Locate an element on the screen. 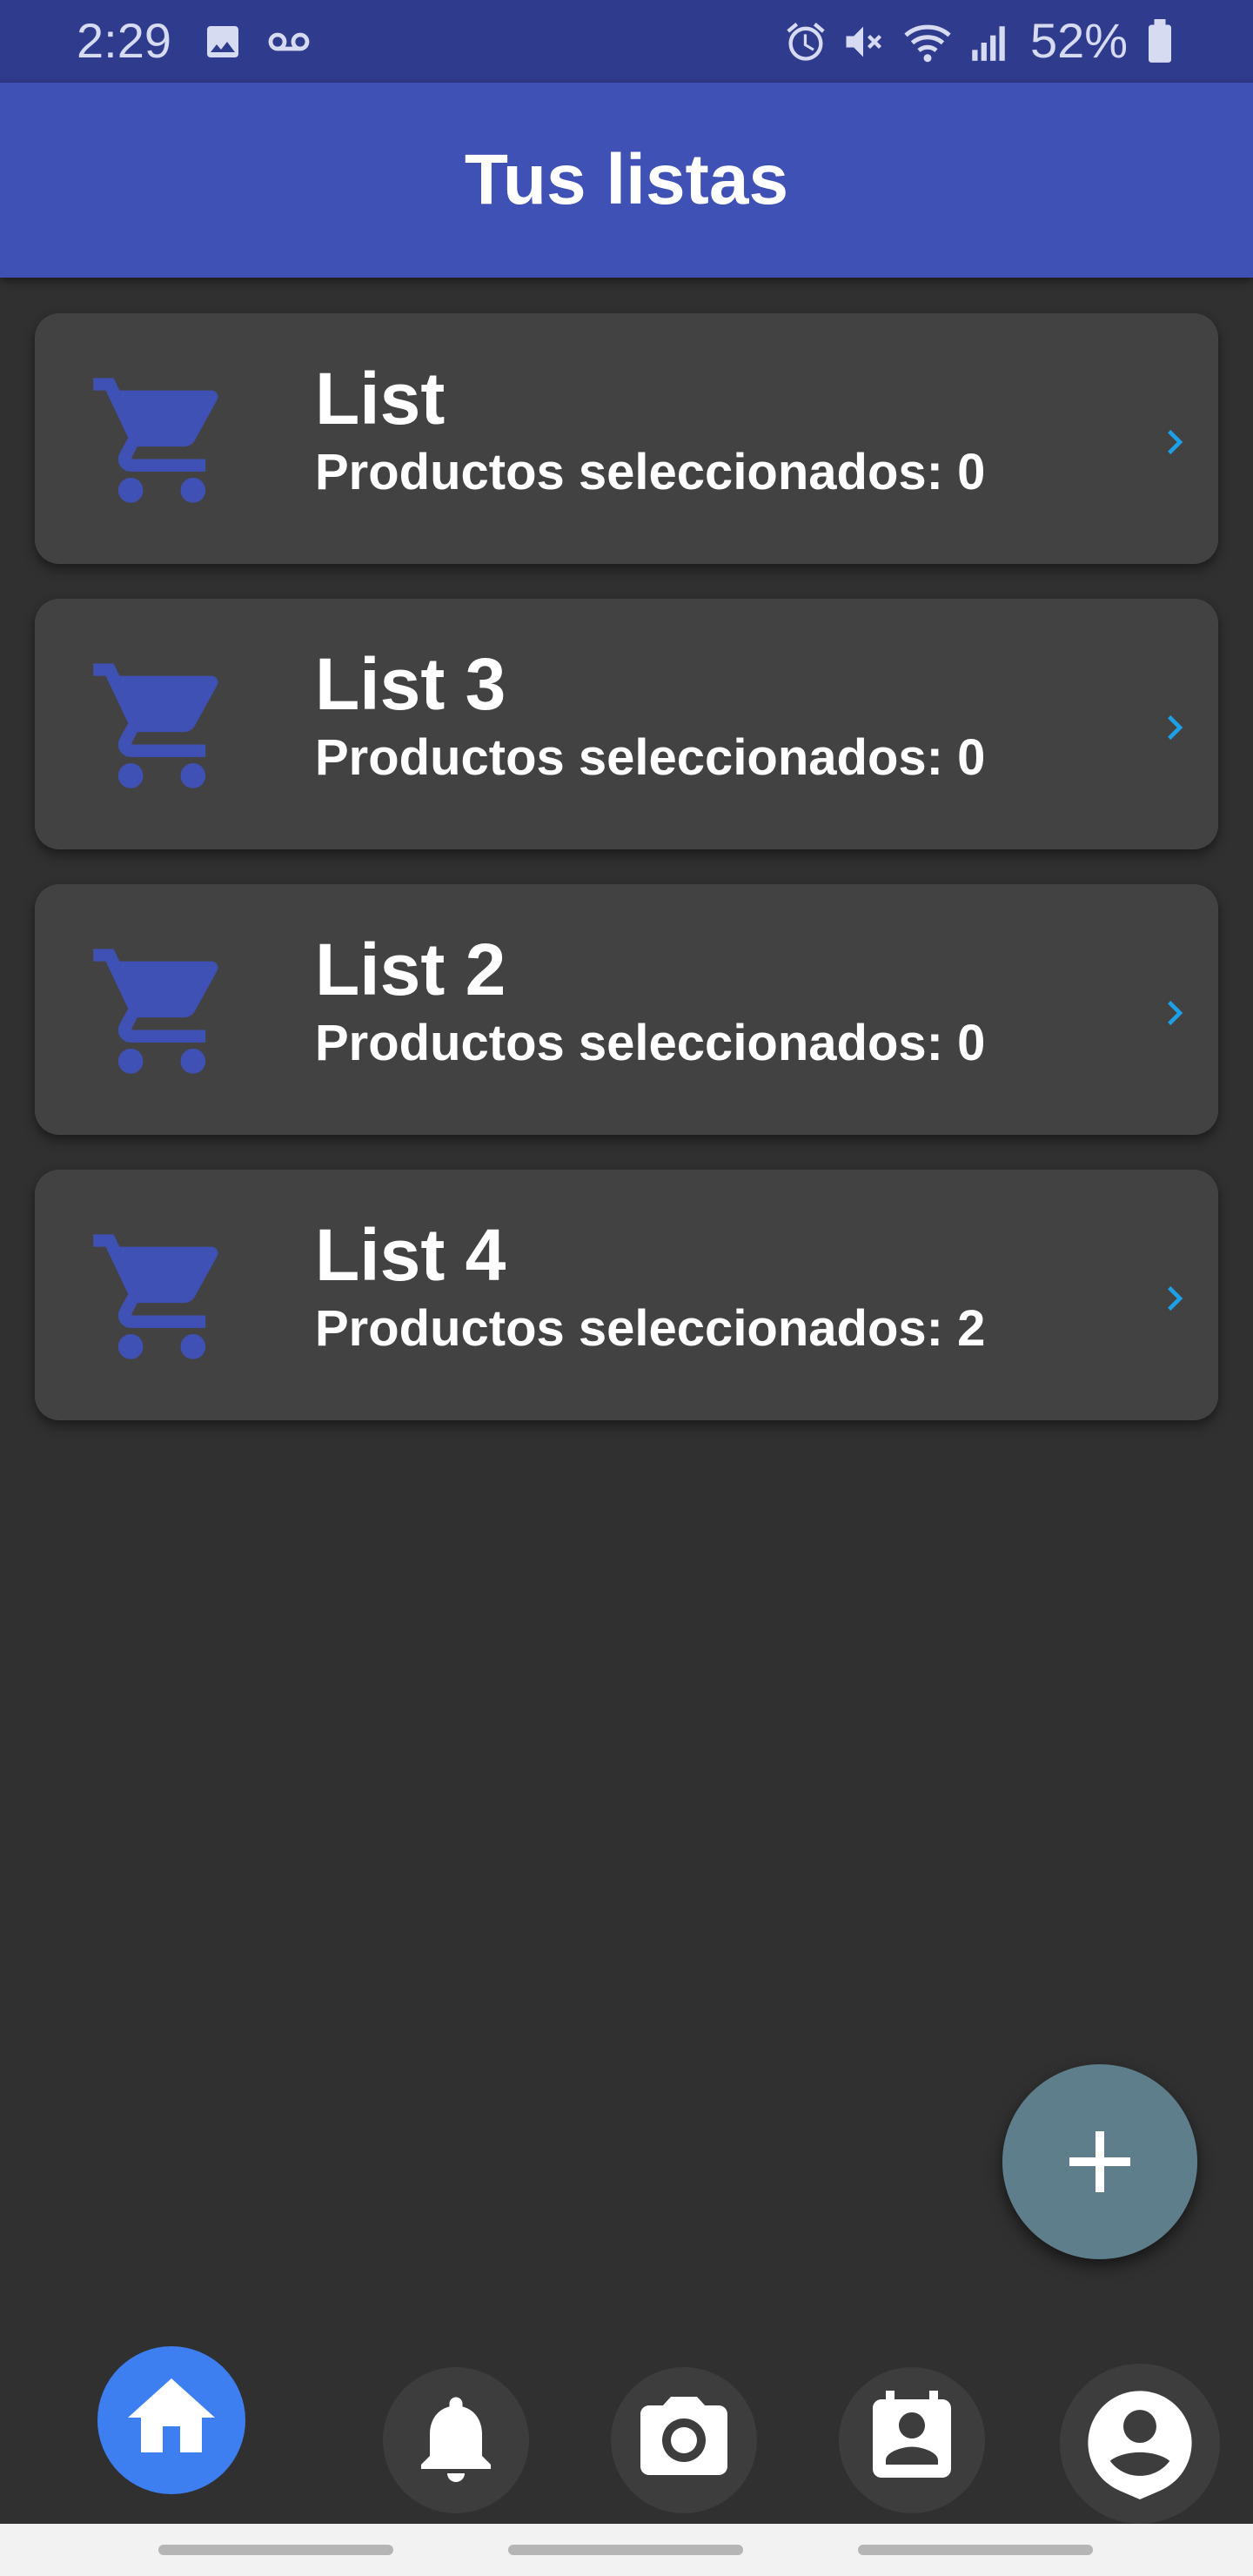  profile-icon is located at coordinates (1140, 2445).